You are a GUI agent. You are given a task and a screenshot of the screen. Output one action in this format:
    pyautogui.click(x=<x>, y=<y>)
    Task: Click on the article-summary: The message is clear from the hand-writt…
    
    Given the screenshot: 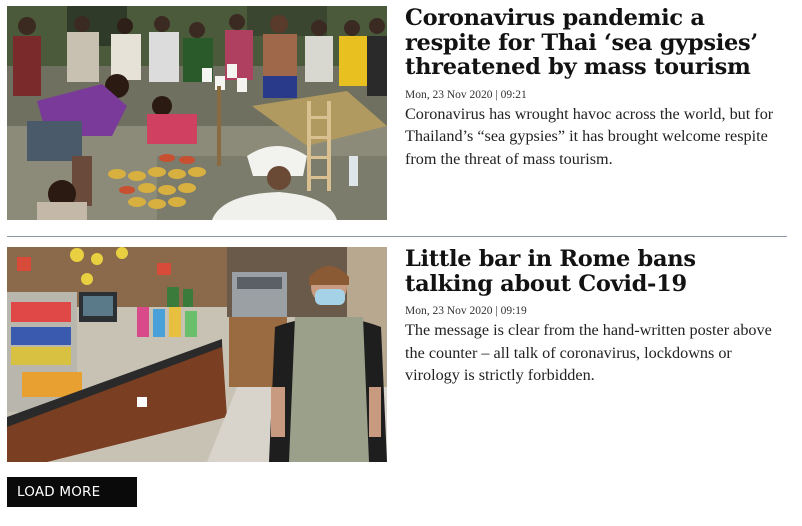 What is the action you would take?
    pyautogui.click(x=588, y=352)
    